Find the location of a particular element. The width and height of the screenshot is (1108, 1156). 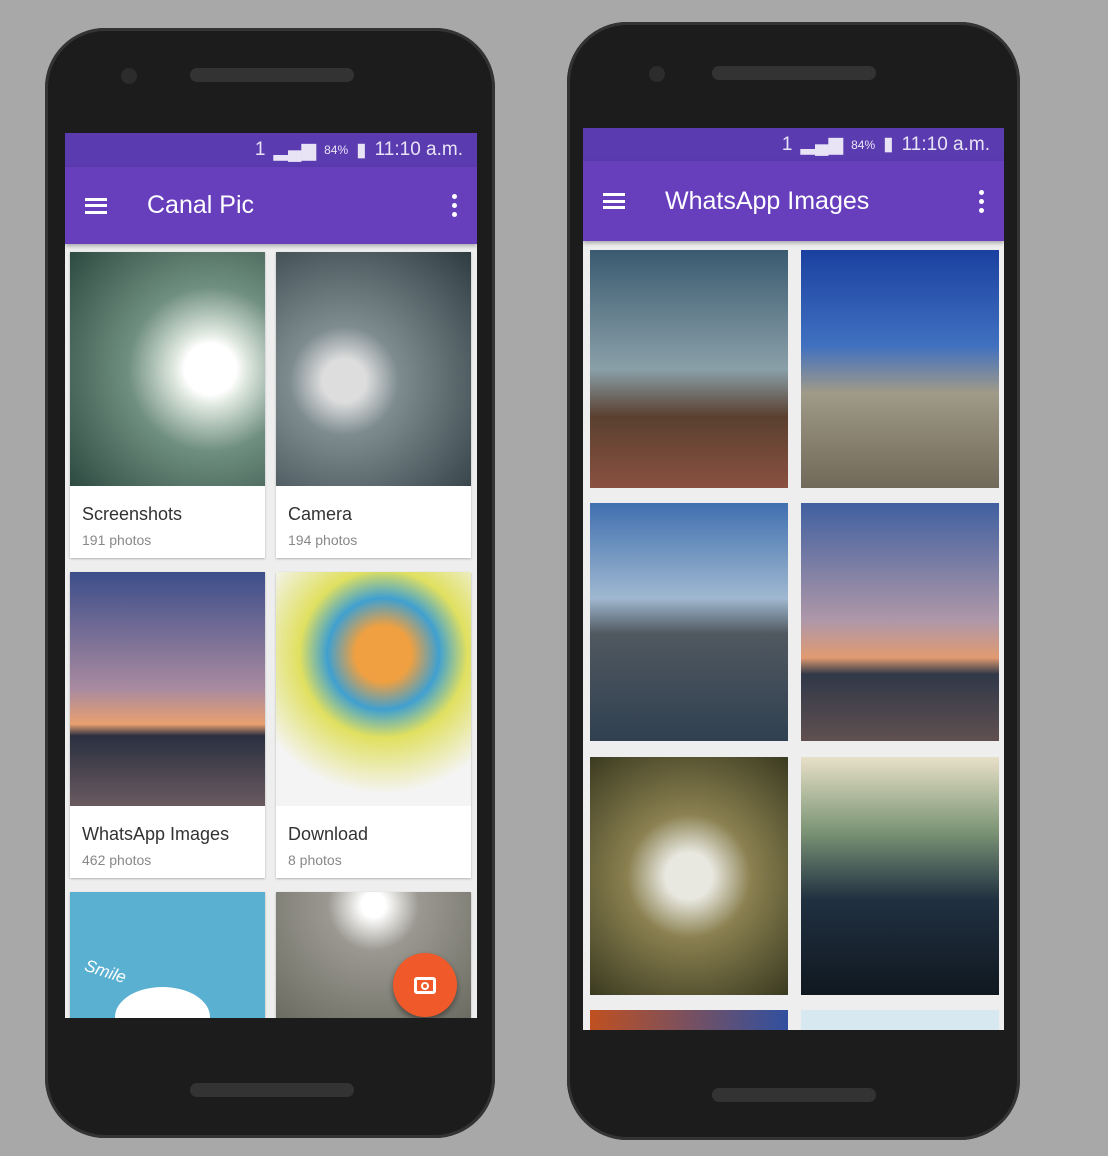

album-name: Camera is located at coordinates (320, 514).